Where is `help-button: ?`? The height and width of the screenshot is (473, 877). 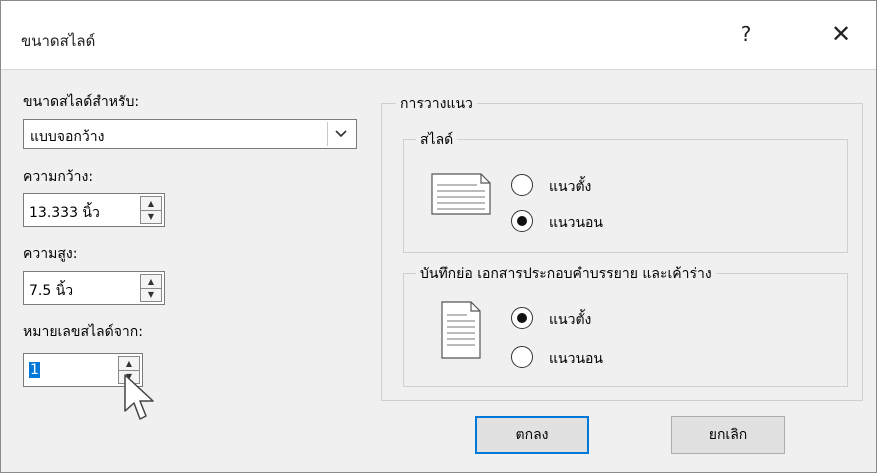 help-button: ? is located at coordinates (746, 34).